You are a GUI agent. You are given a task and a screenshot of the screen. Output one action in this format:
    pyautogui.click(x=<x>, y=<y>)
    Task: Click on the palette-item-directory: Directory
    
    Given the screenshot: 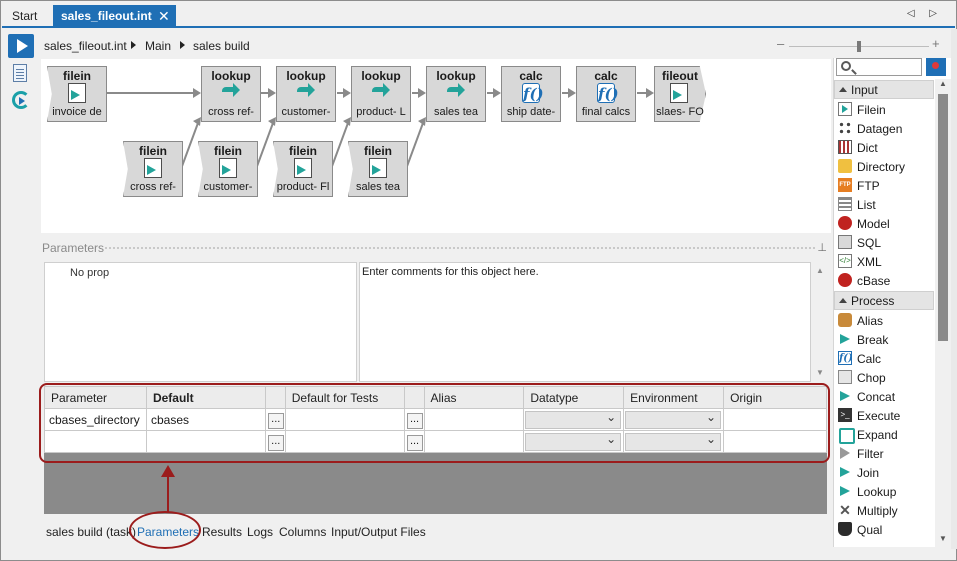 What is the action you would take?
    pyautogui.click(x=884, y=166)
    